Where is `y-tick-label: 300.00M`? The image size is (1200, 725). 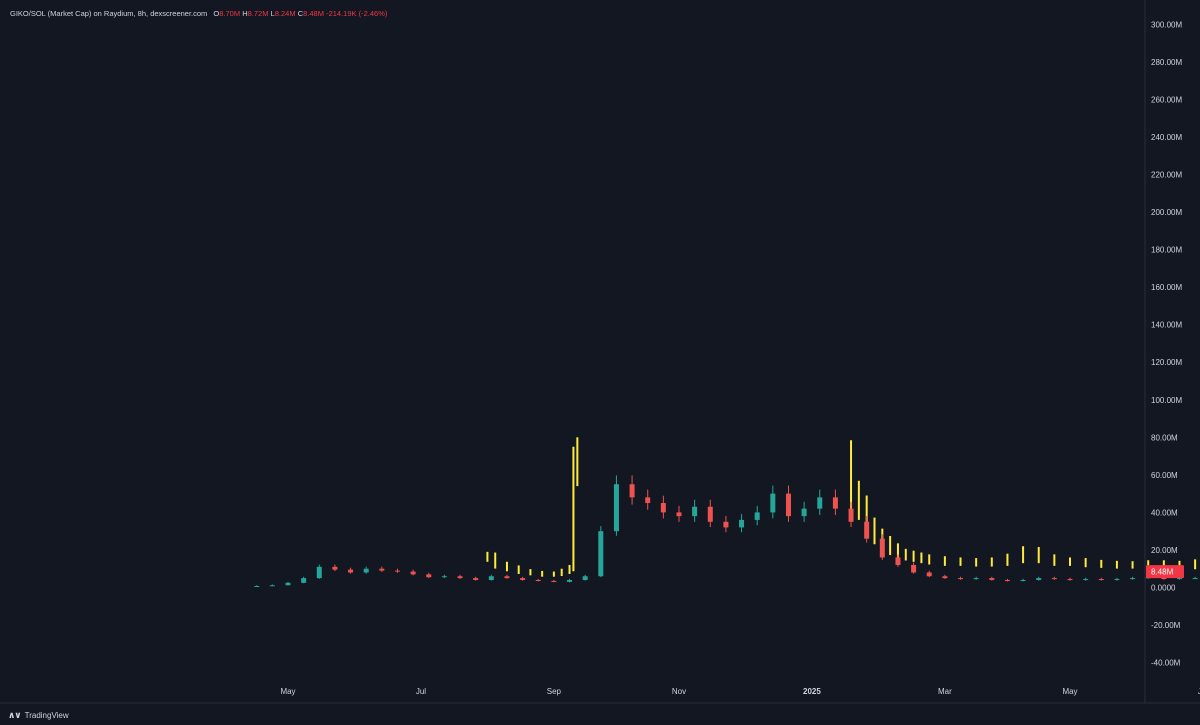
y-tick-label: 300.00M is located at coordinates (1166, 24).